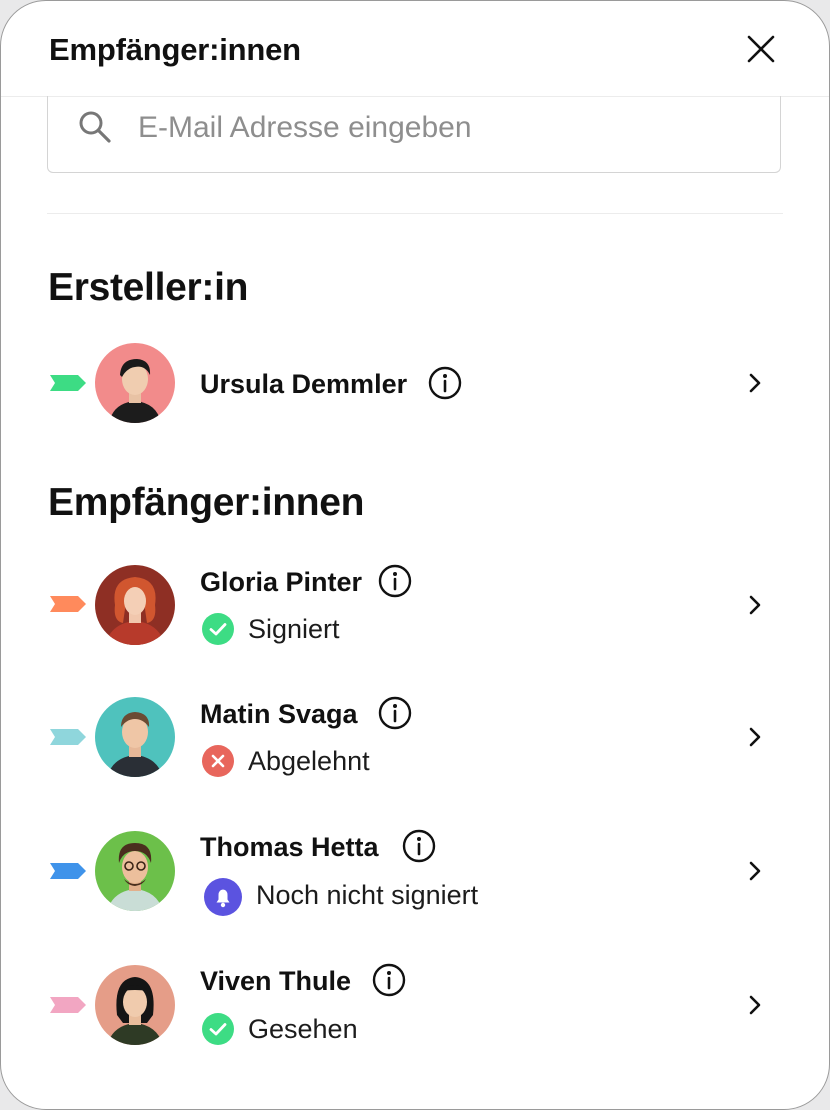  What do you see at coordinates (415, 871) in the screenshot?
I see `recipient-row: Thomas Hetta Noch nicht signiert` at bounding box center [415, 871].